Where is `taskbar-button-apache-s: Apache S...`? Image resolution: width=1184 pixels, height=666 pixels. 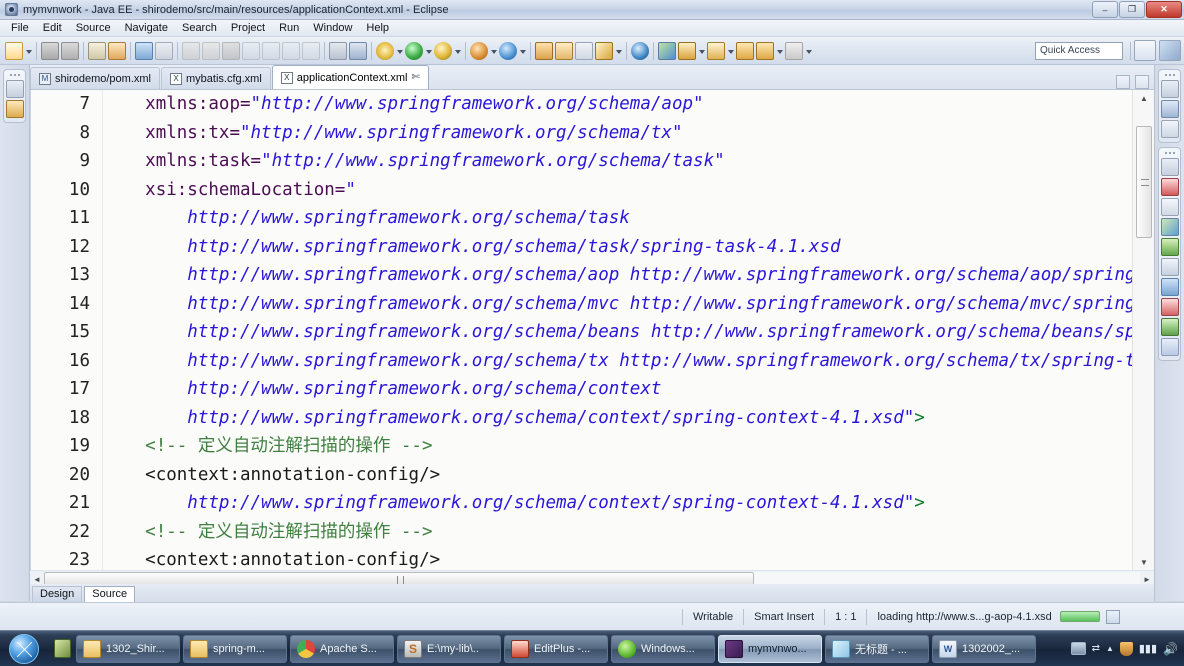
taskbar-button-apache-s: Apache S... is located at coordinates (342, 648).